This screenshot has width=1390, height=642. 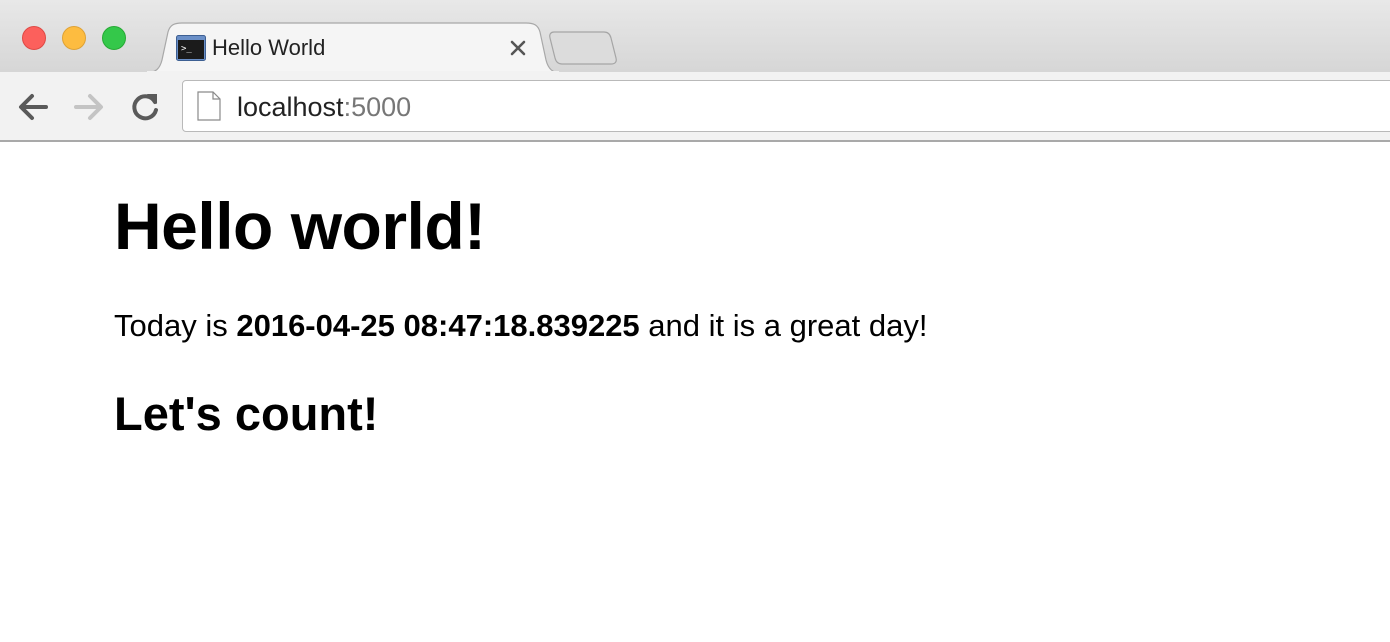 What do you see at coordinates (246, 413) in the screenshot?
I see `count-subheading: Let's count!` at bounding box center [246, 413].